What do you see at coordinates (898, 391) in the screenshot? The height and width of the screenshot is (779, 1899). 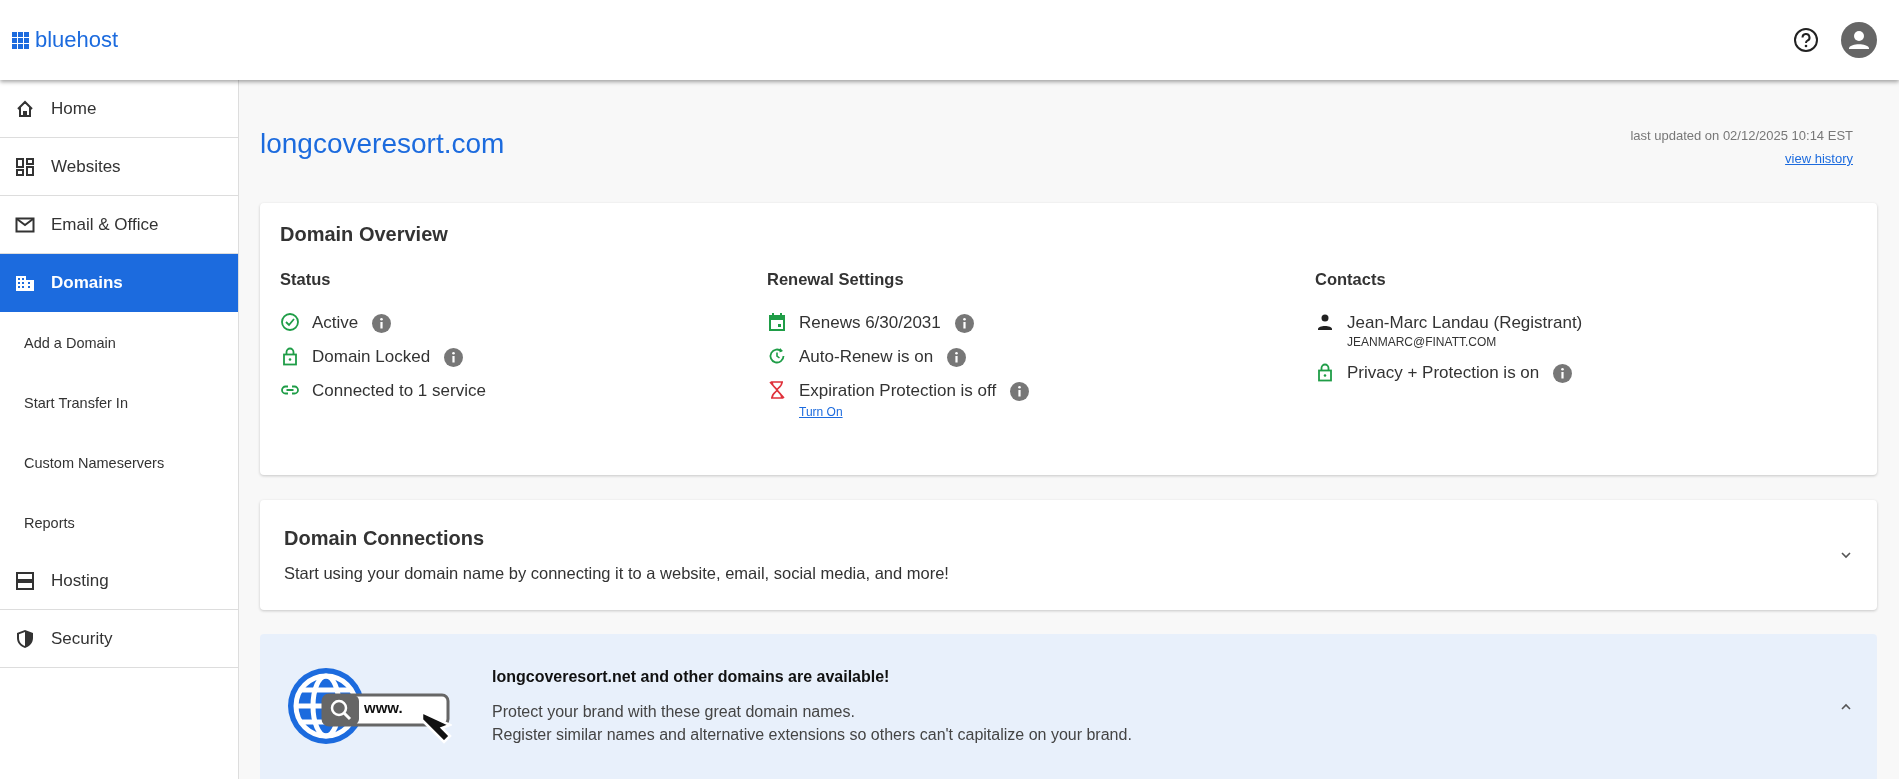 I see `status-text: Expiration Protection is off` at bounding box center [898, 391].